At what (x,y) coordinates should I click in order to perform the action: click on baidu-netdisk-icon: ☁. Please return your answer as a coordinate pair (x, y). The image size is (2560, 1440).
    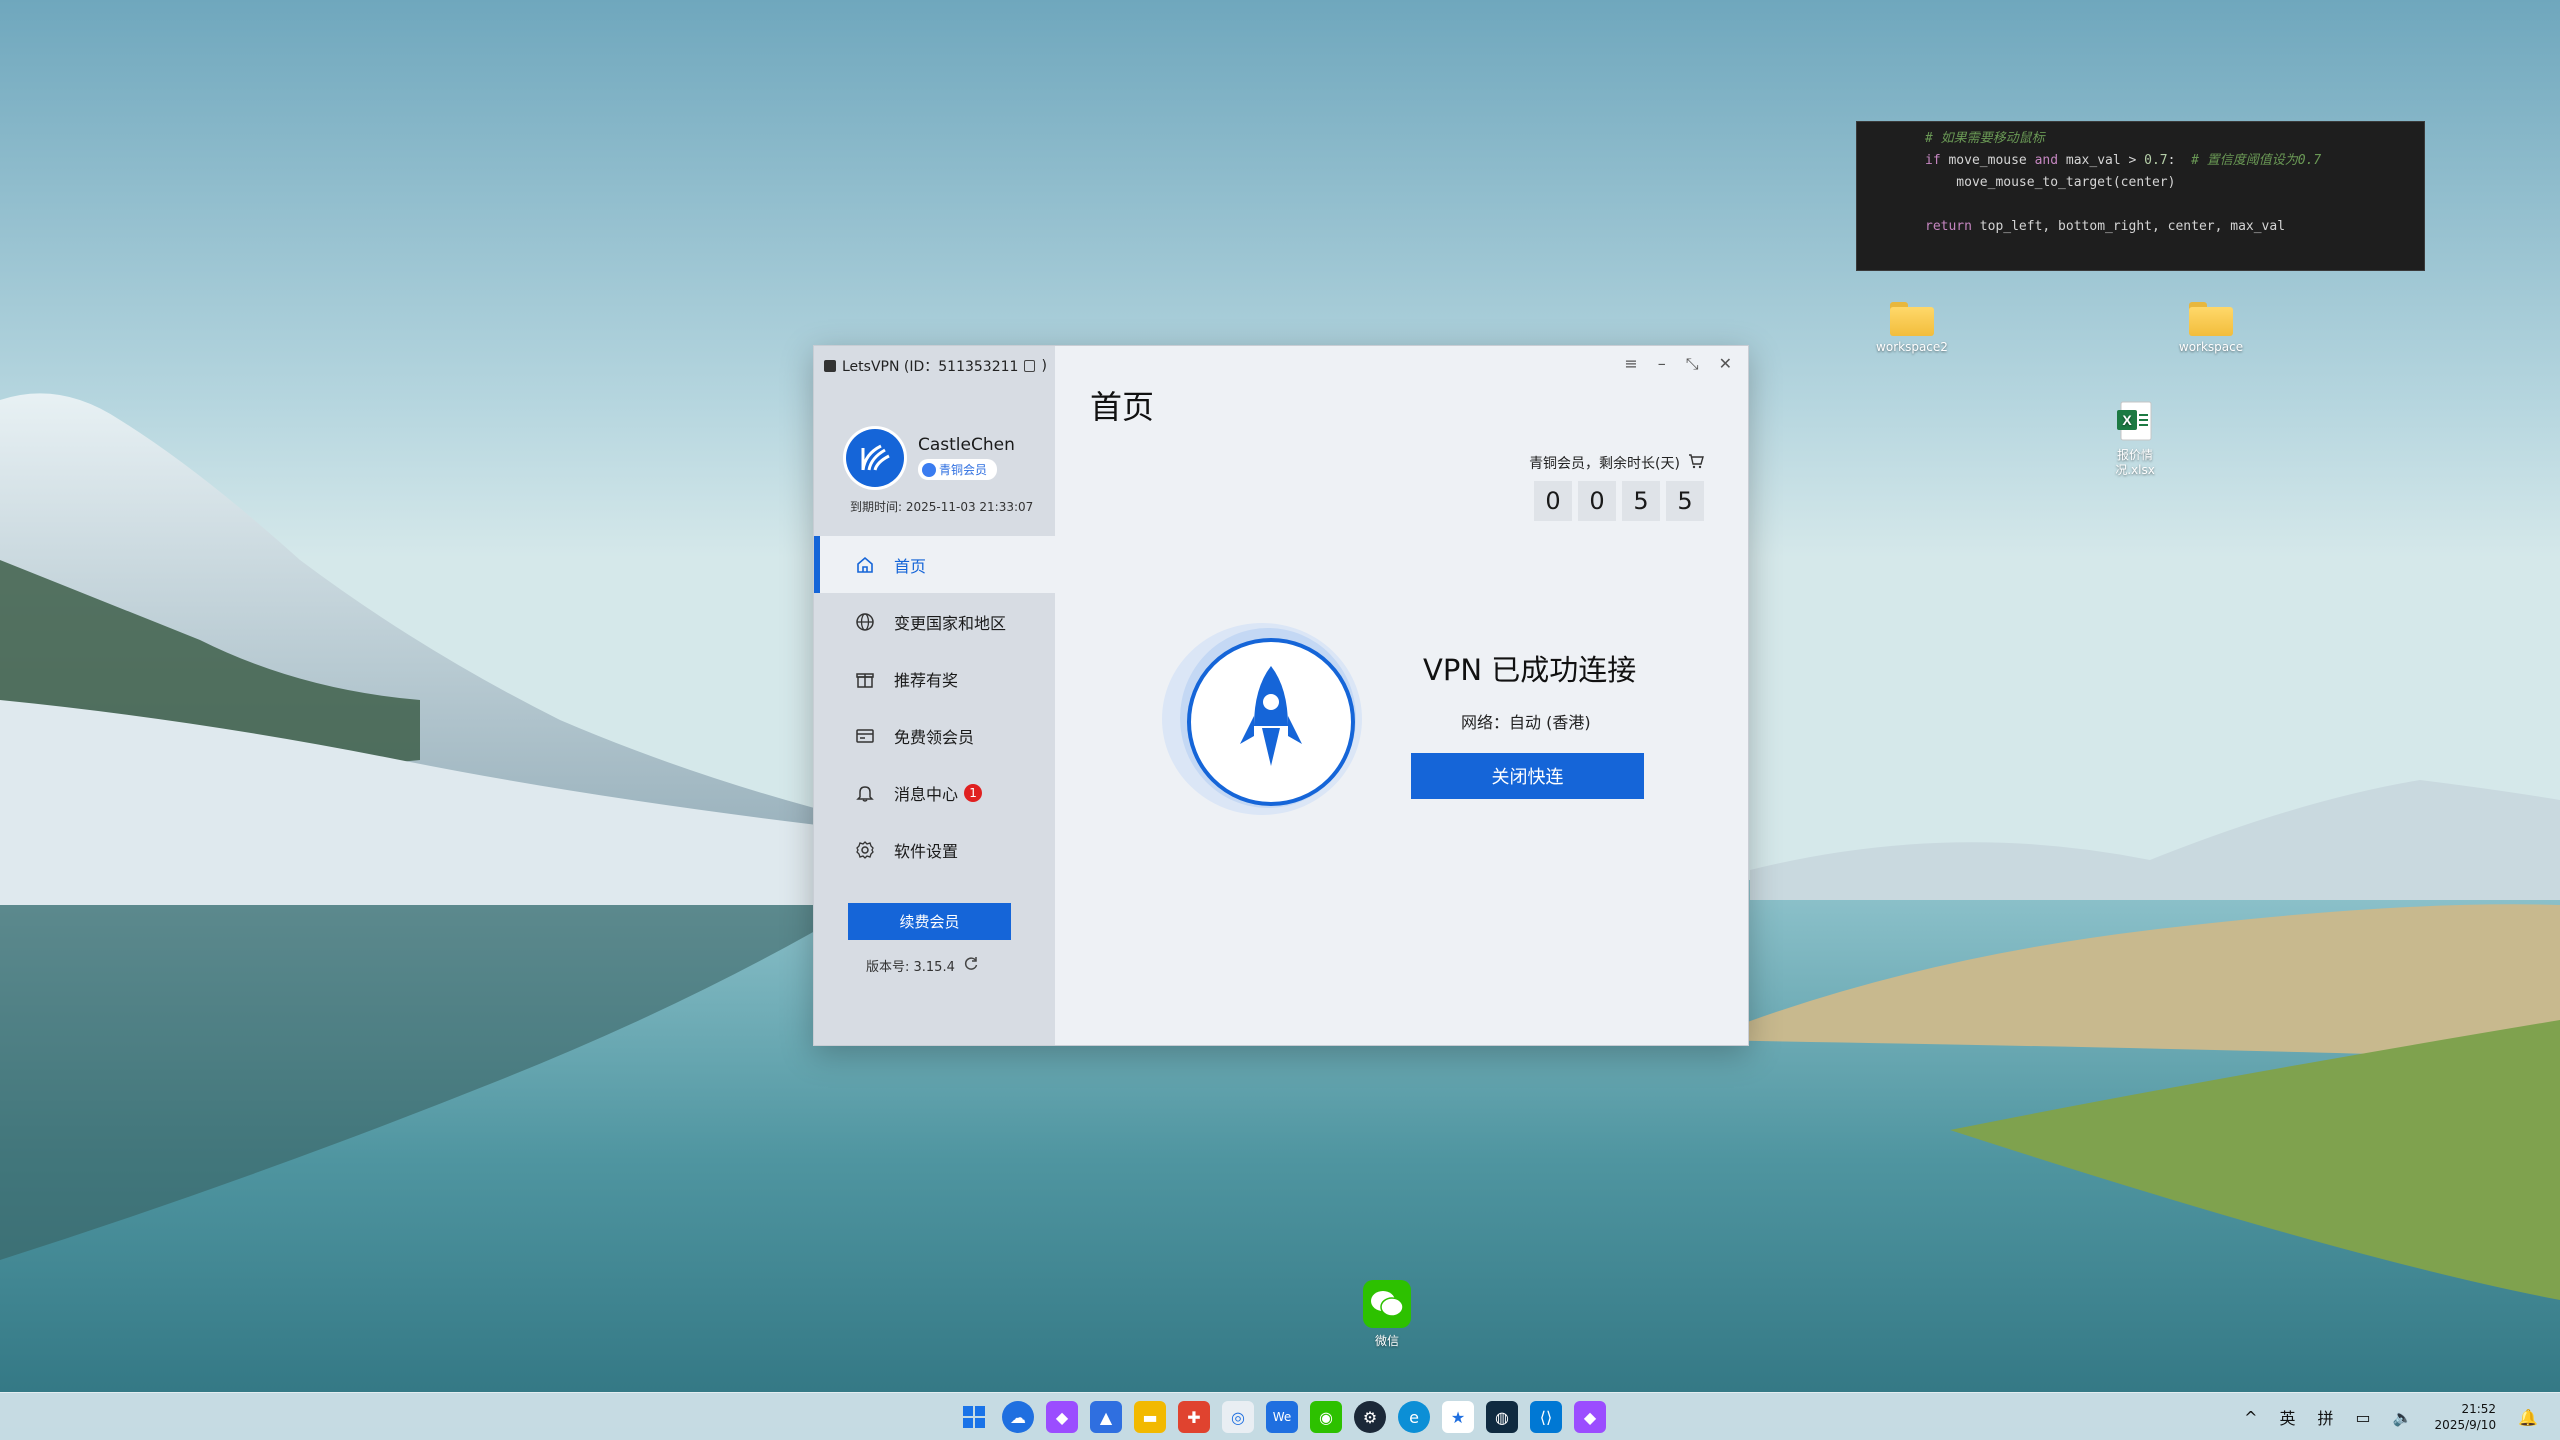
    Looking at the image, I should click on (1018, 1417).